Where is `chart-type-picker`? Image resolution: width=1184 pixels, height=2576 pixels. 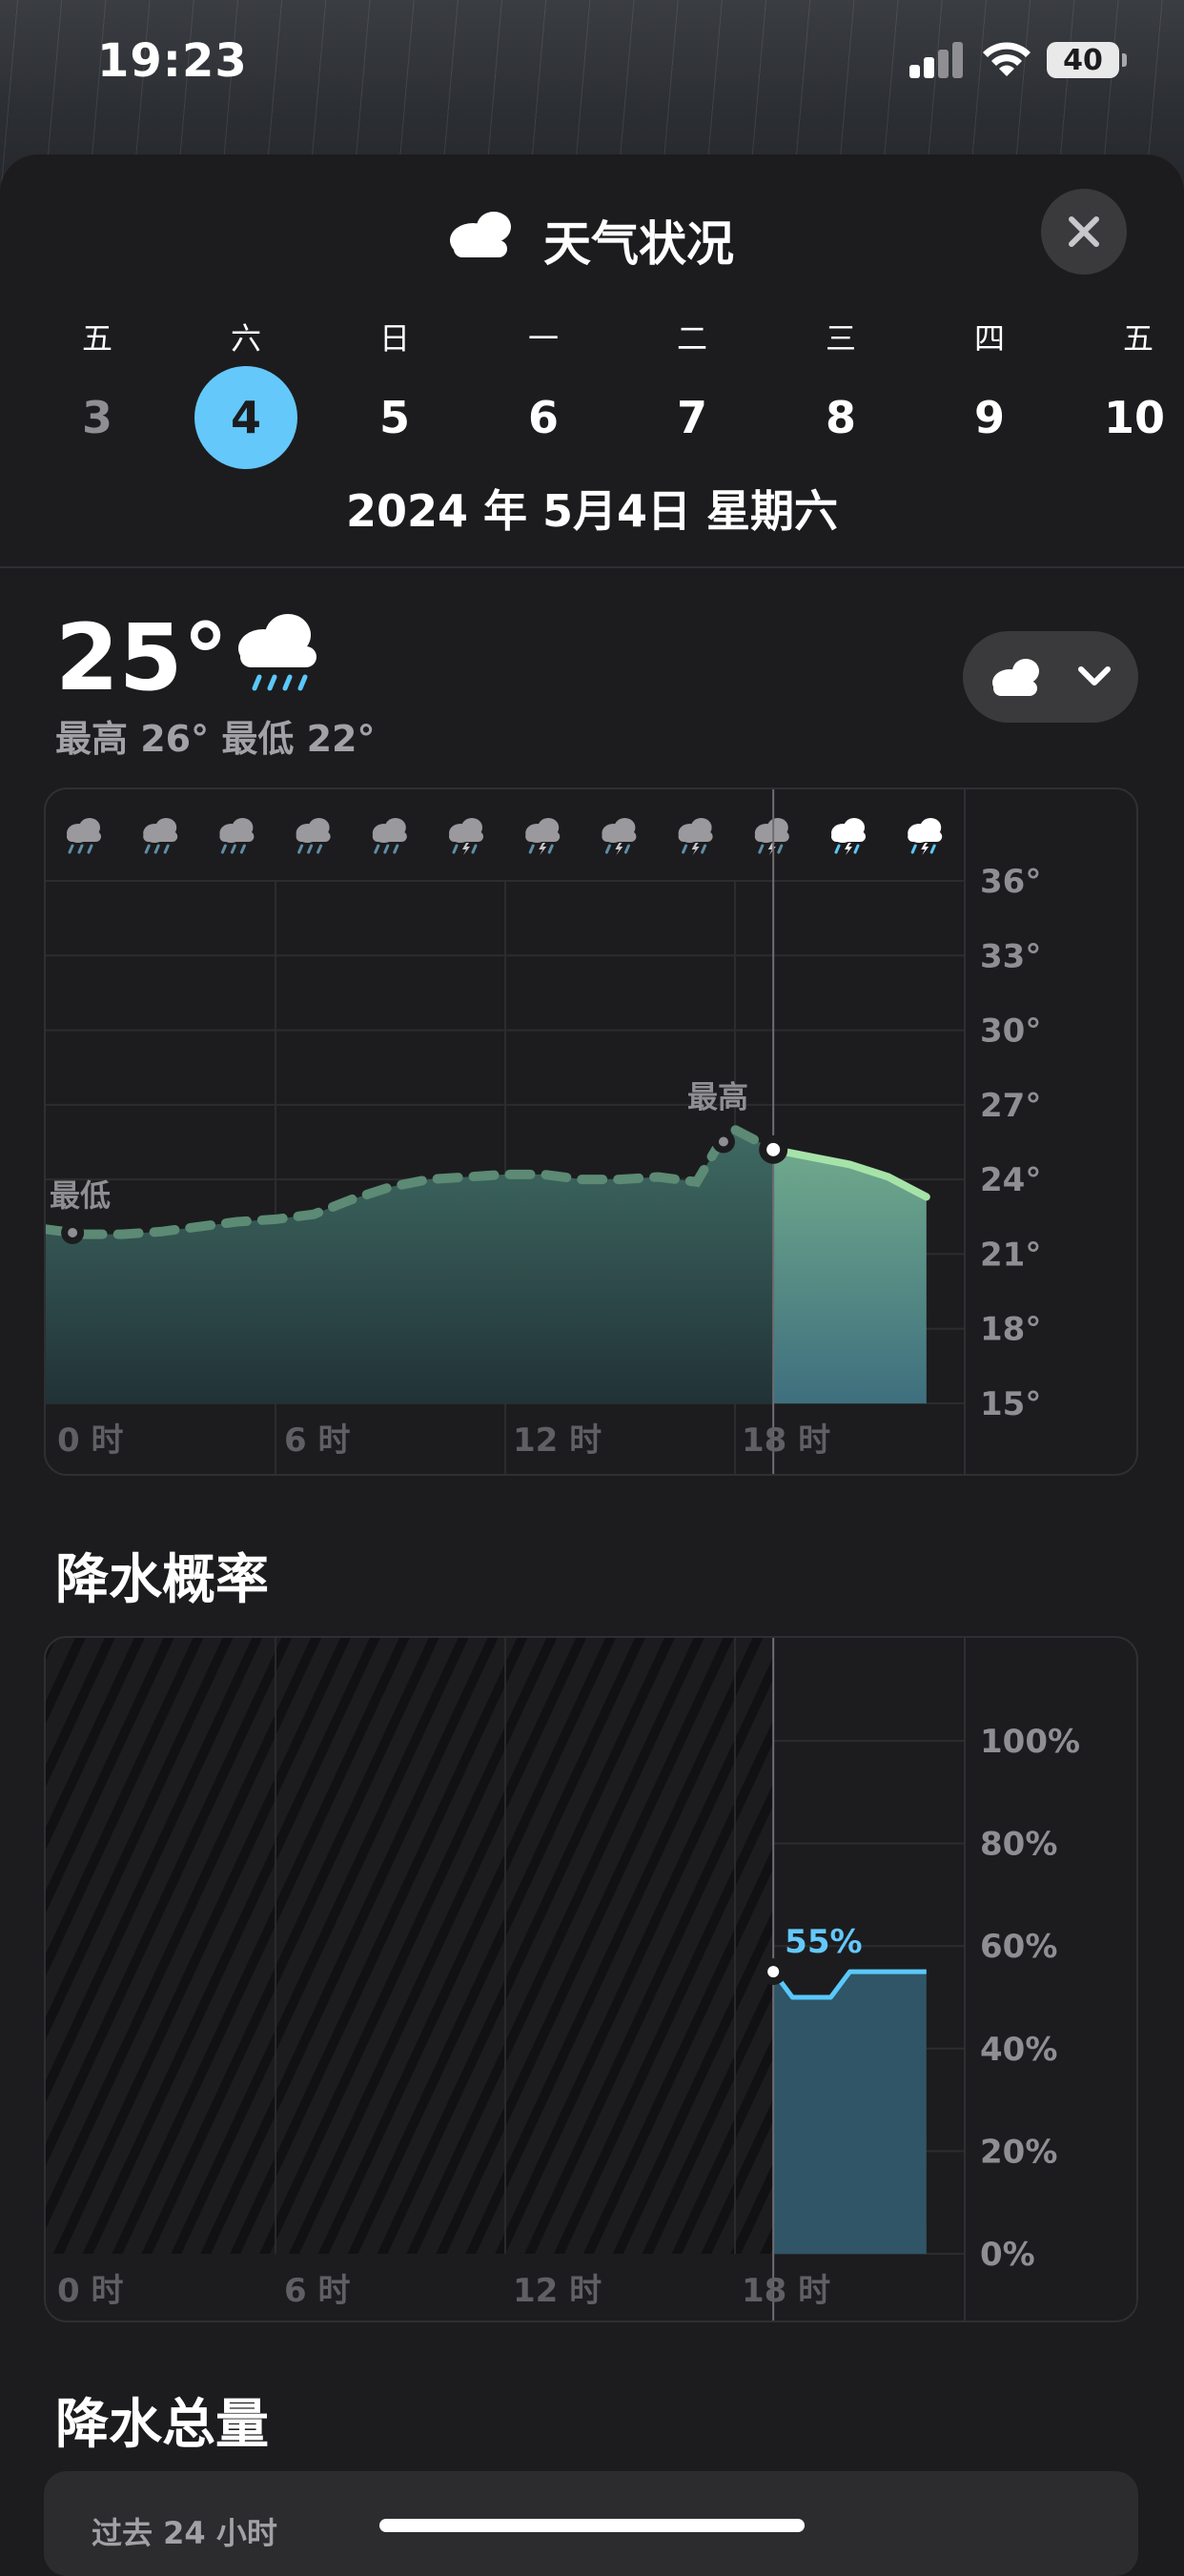
chart-type-picker is located at coordinates (1050, 677).